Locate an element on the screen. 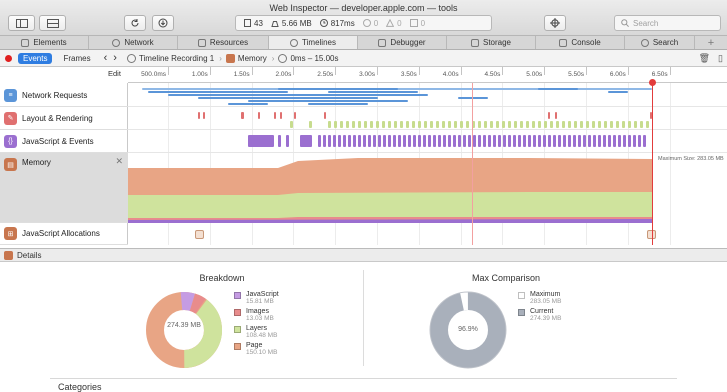 The width and height of the screenshot is (727, 392). close-icon: ✕ is located at coordinates (119, 161).